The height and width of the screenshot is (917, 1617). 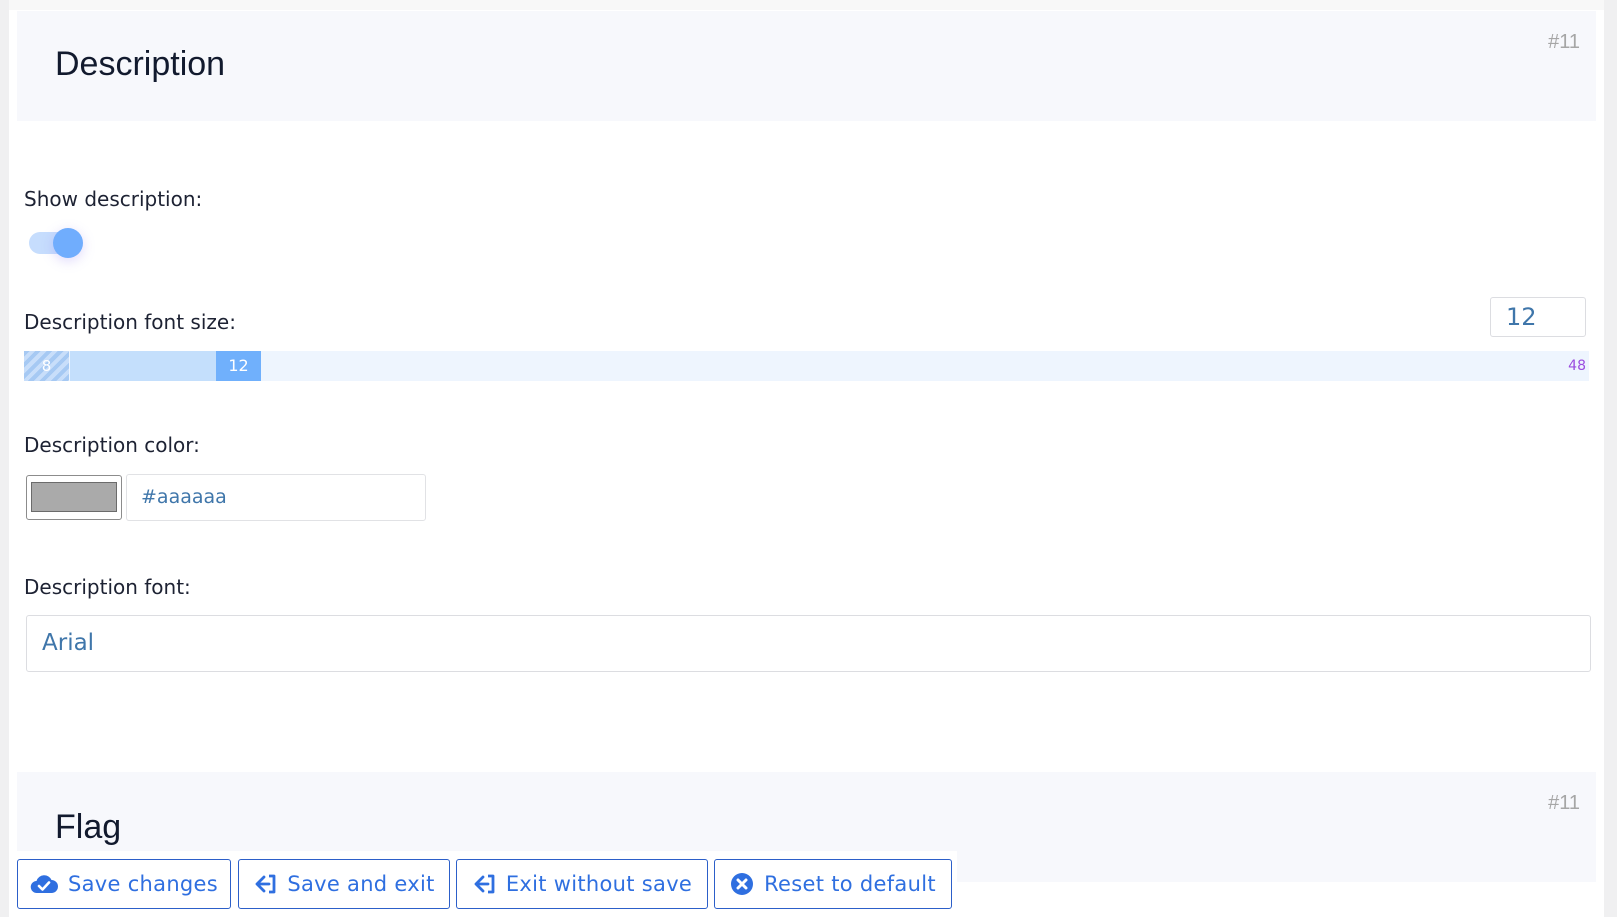 What do you see at coordinates (130, 322) in the screenshot?
I see `font-size-label: Description font size:` at bounding box center [130, 322].